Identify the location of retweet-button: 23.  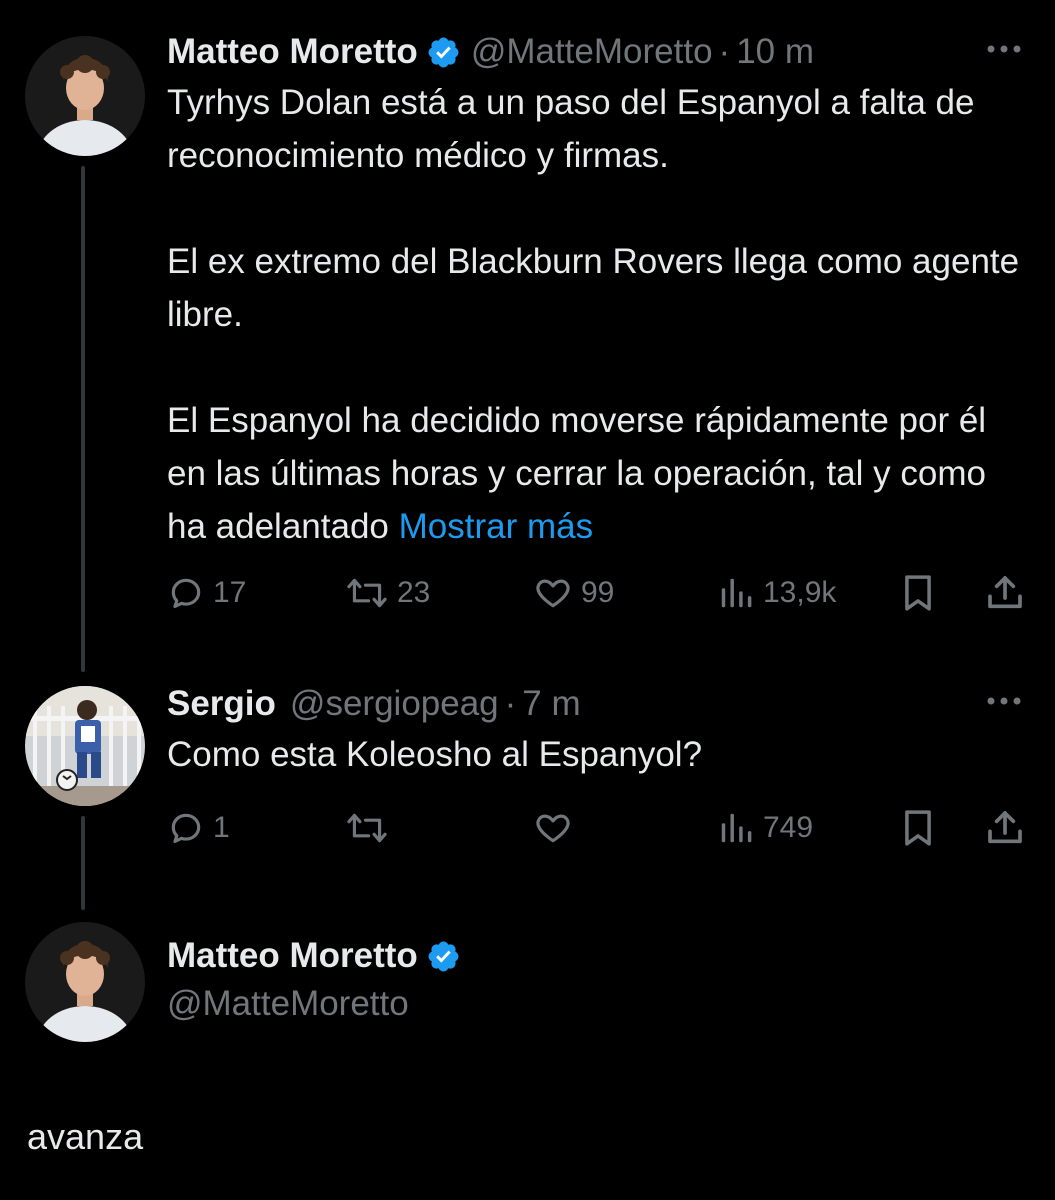
(387, 593).